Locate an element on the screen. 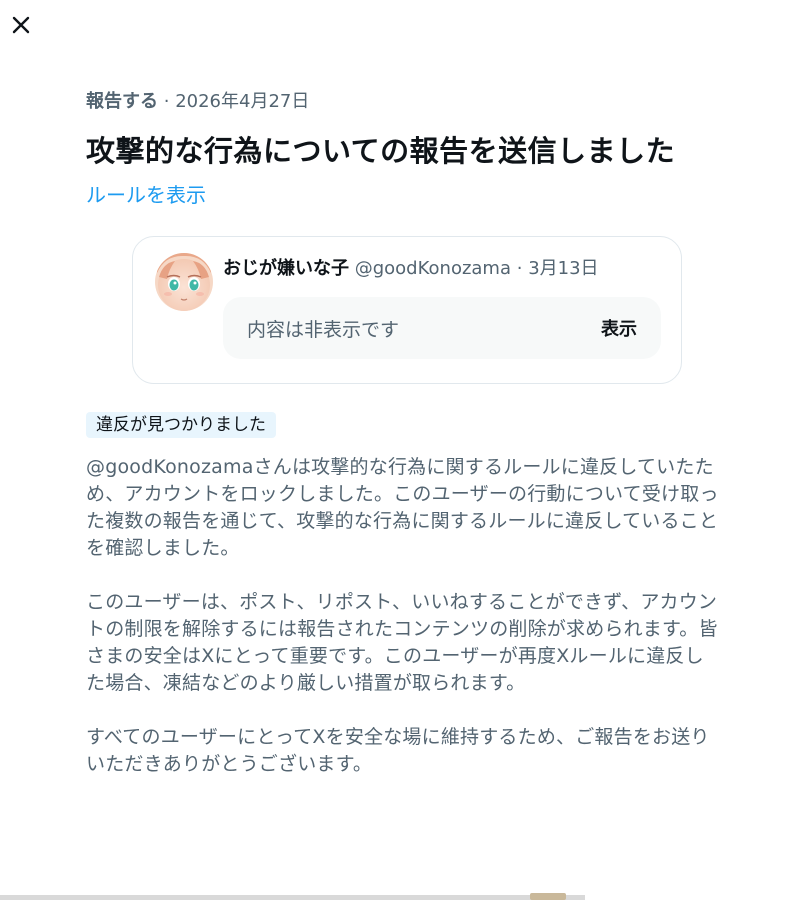 The width and height of the screenshot is (800, 900). close-button is located at coordinates (21, 25).